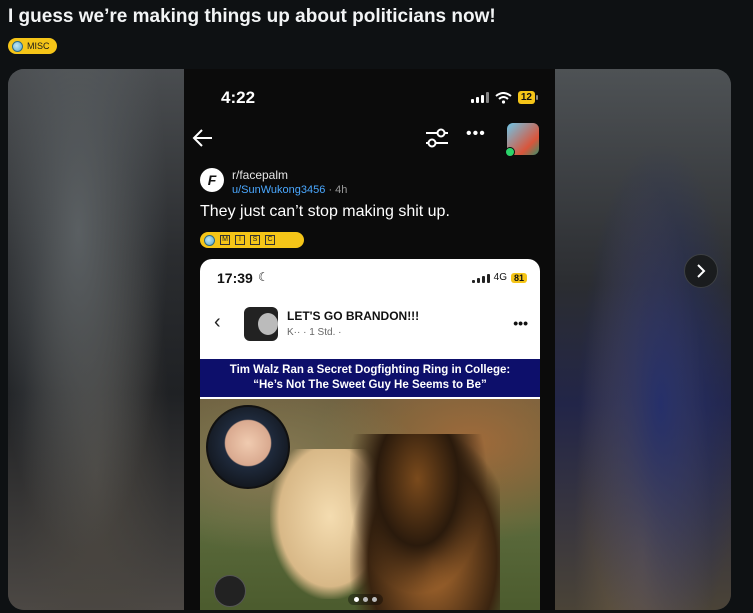 The image size is (753, 613). I want to click on chevron-right-icon, so click(701, 271).